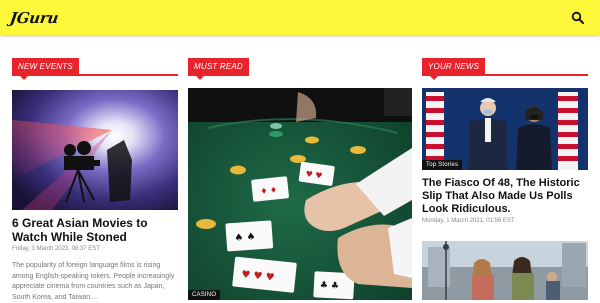  What do you see at coordinates (95, 150) in the screenshot?
I see `article-image-movies` at bounding box center [95, 150].